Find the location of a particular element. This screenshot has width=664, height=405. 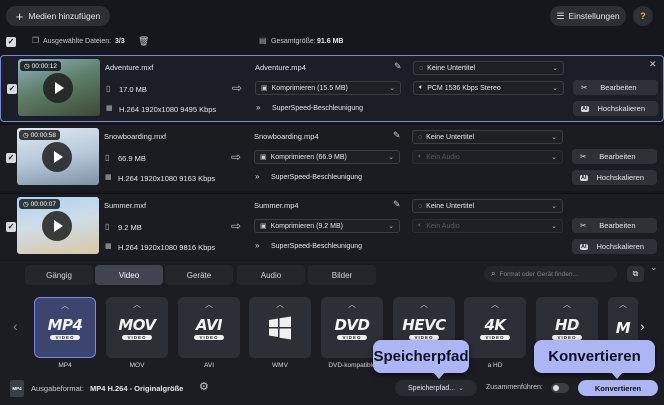

superspeed-icon: » is located at coordinates (257, 245).